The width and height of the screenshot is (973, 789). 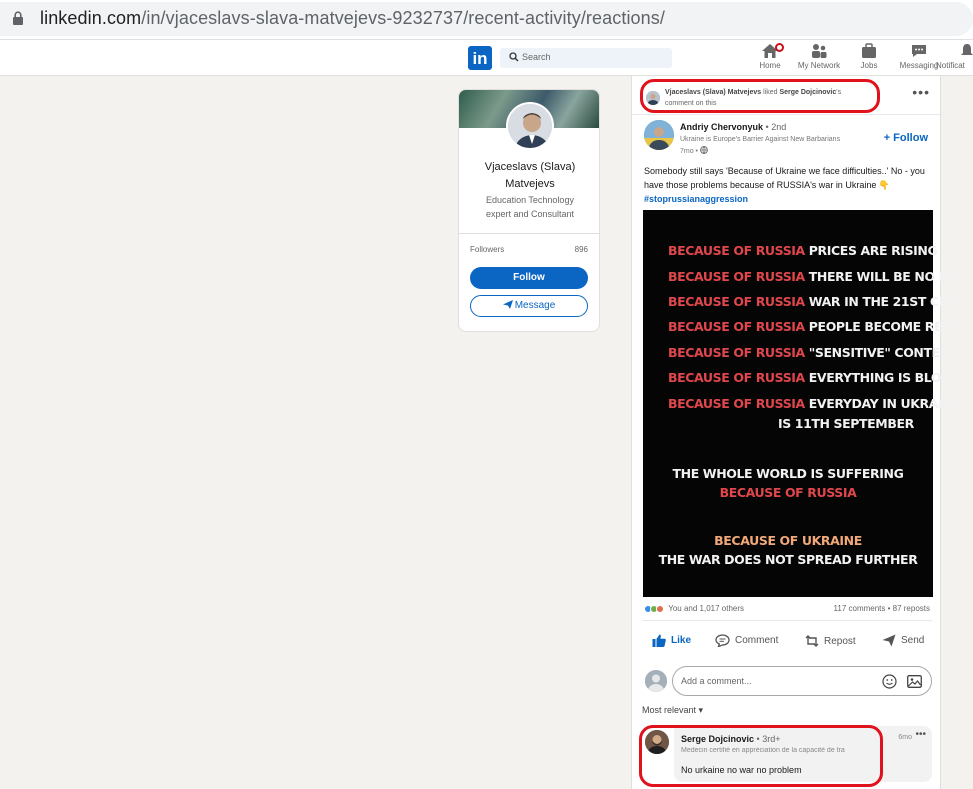 I want to click on image-row: BECAUSE OF RUSSIA PEOPLE BECOME REFUGEES, so click(x=820, y=326).